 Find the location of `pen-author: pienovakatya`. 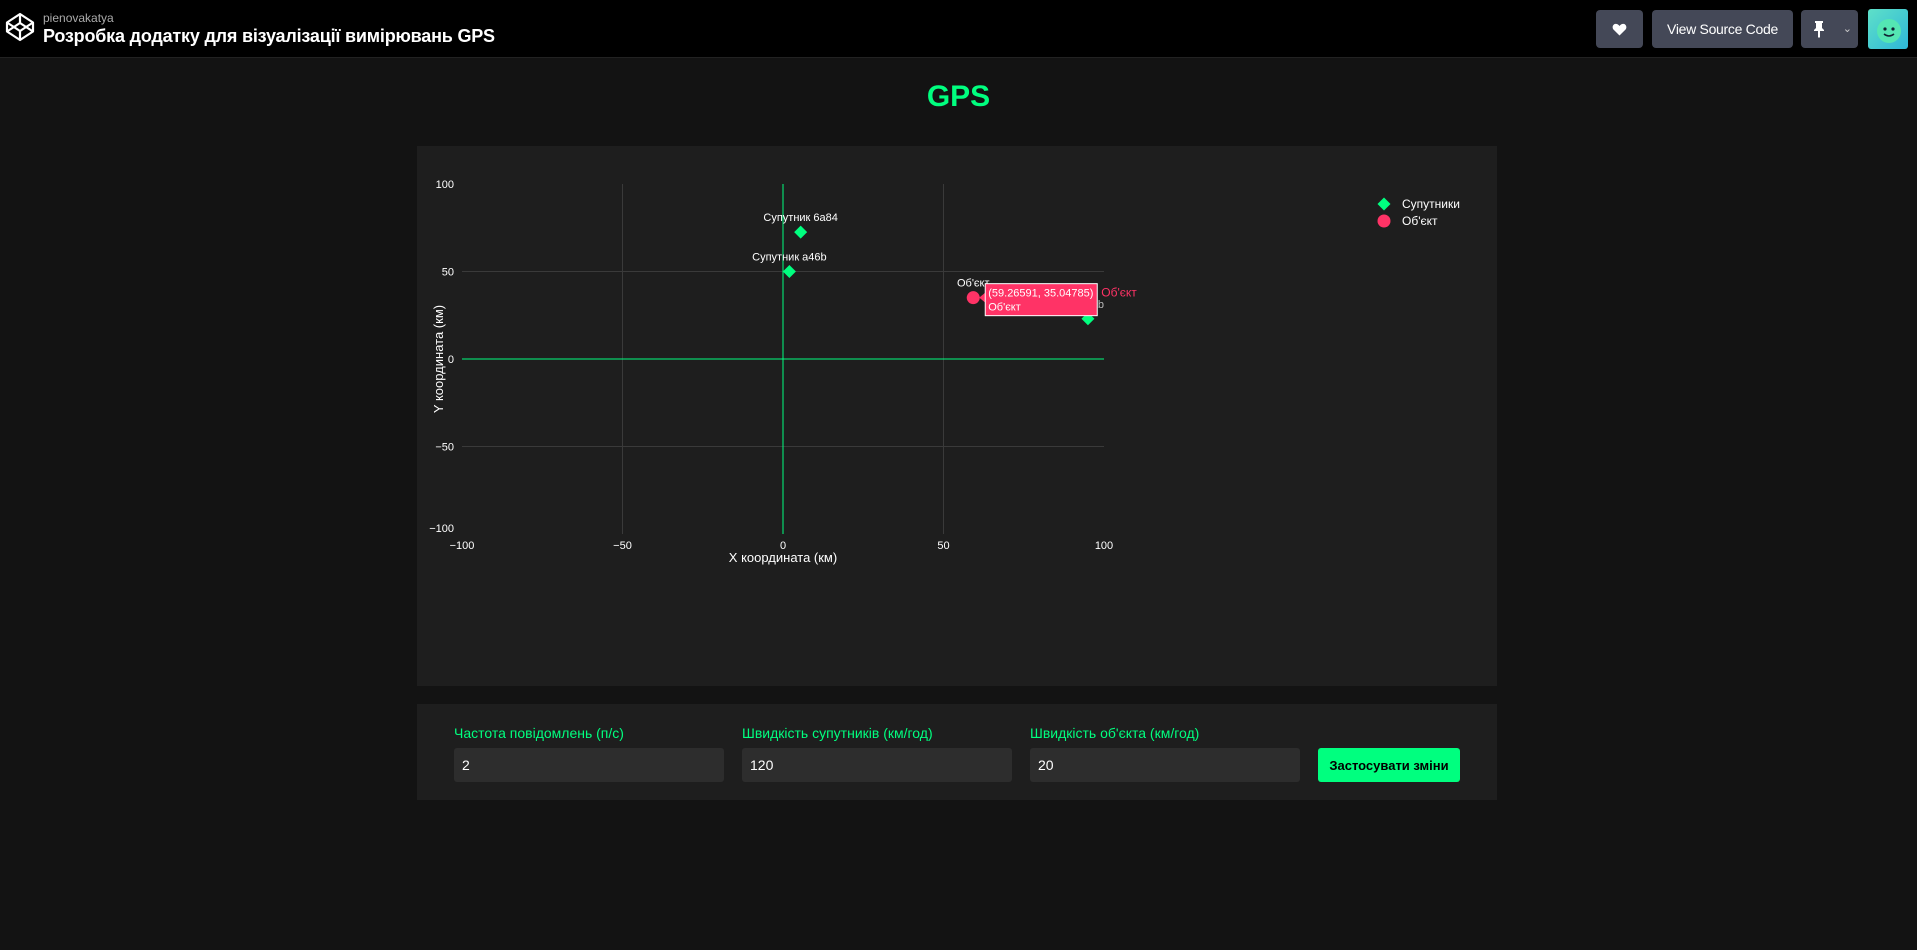

pen-author: pienovakatya is located at coordinates (78, 18).